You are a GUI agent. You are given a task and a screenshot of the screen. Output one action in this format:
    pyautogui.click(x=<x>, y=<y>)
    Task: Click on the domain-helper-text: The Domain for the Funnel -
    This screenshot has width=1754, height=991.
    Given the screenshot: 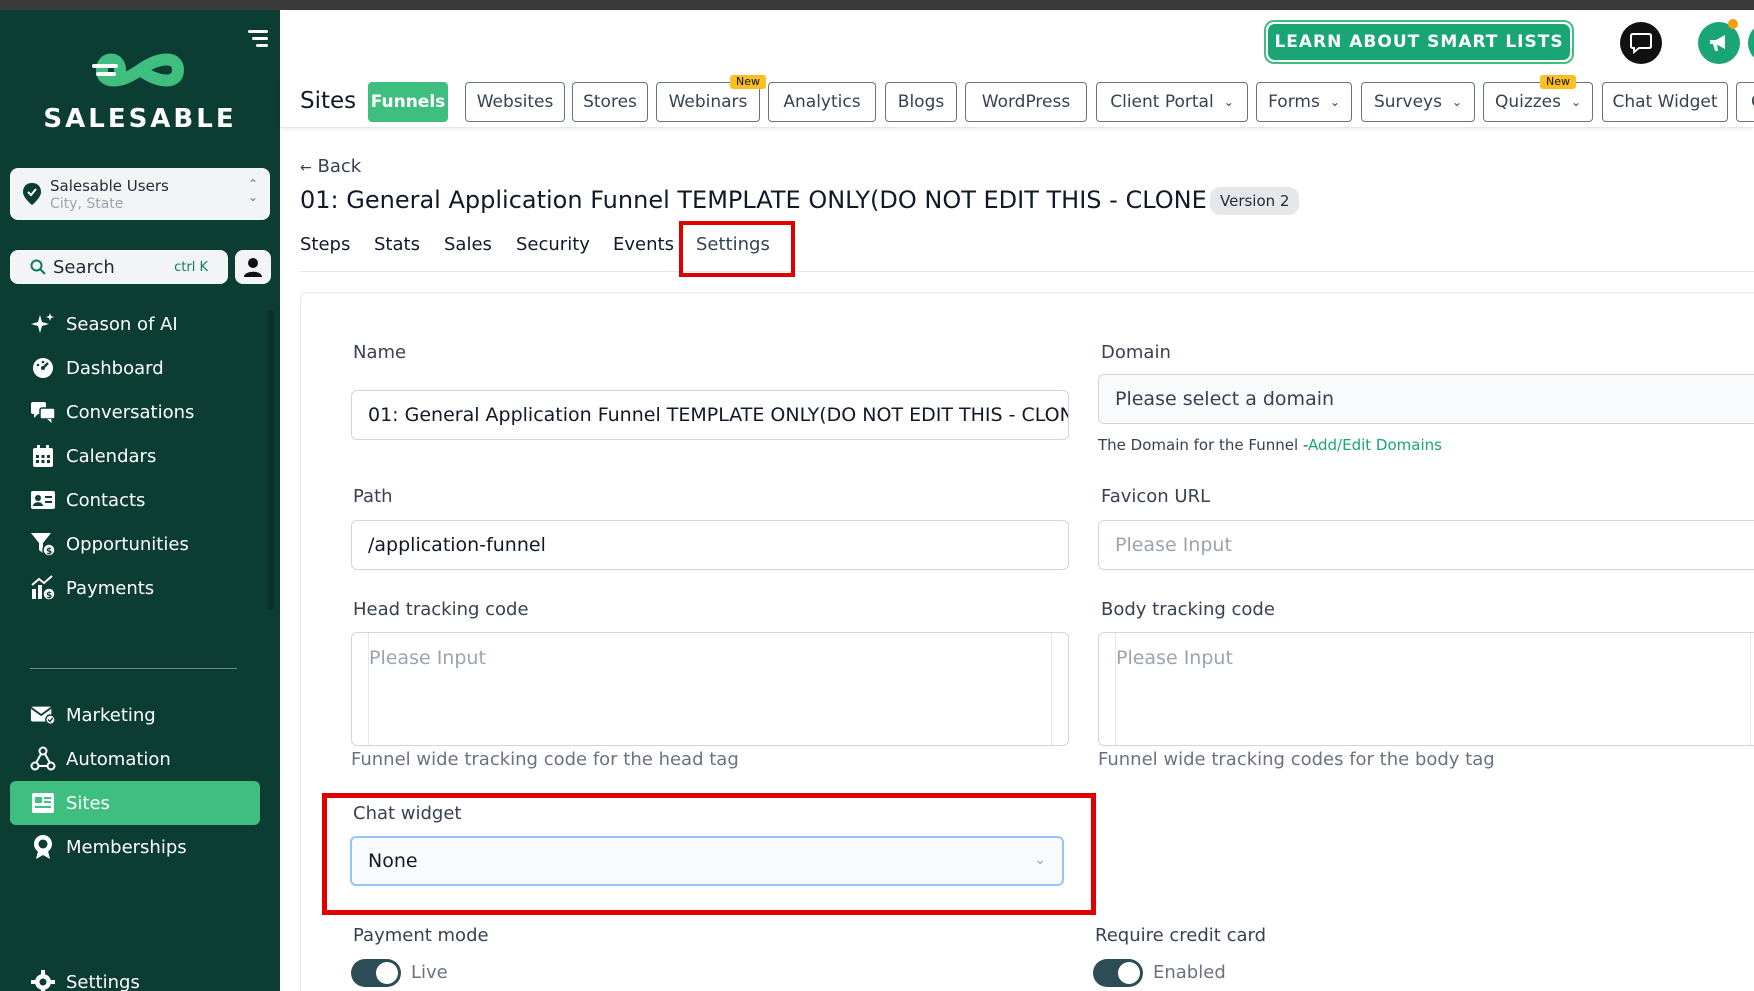 What is the action you would take?
    pyautogui.click(x=1203, y=445)
    